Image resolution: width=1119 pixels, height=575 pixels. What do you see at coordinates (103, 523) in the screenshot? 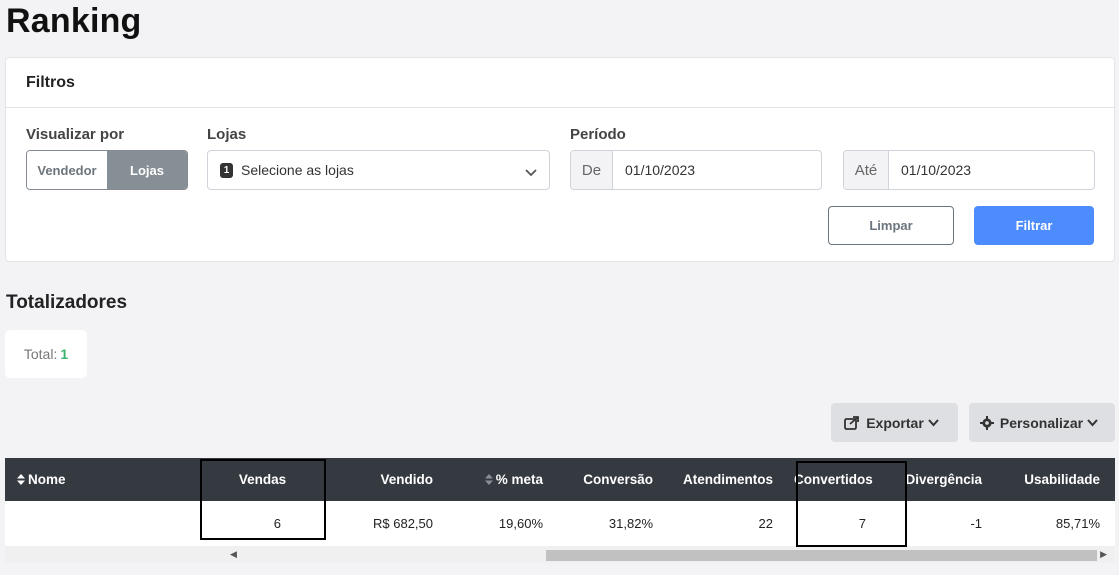
I see `cell-nome` at bounding box center [103, 523].